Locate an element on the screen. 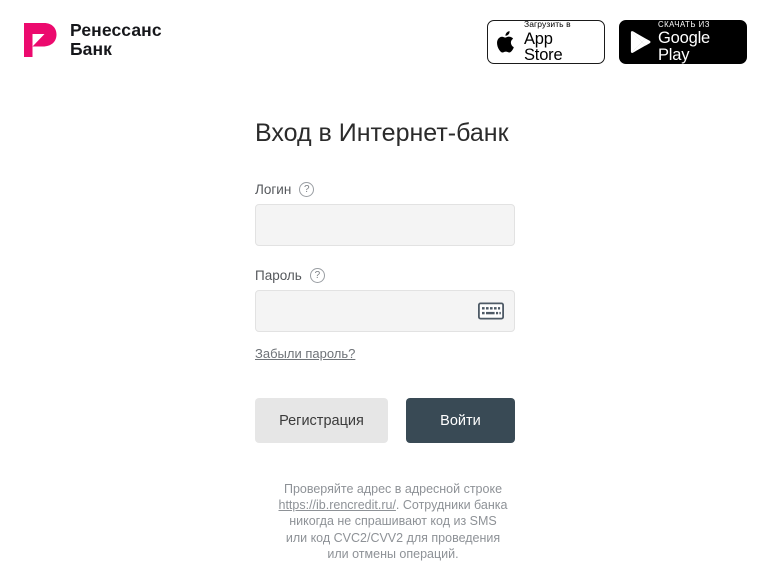  app-store-big-label: App Store is located at coordinates (543, 47).